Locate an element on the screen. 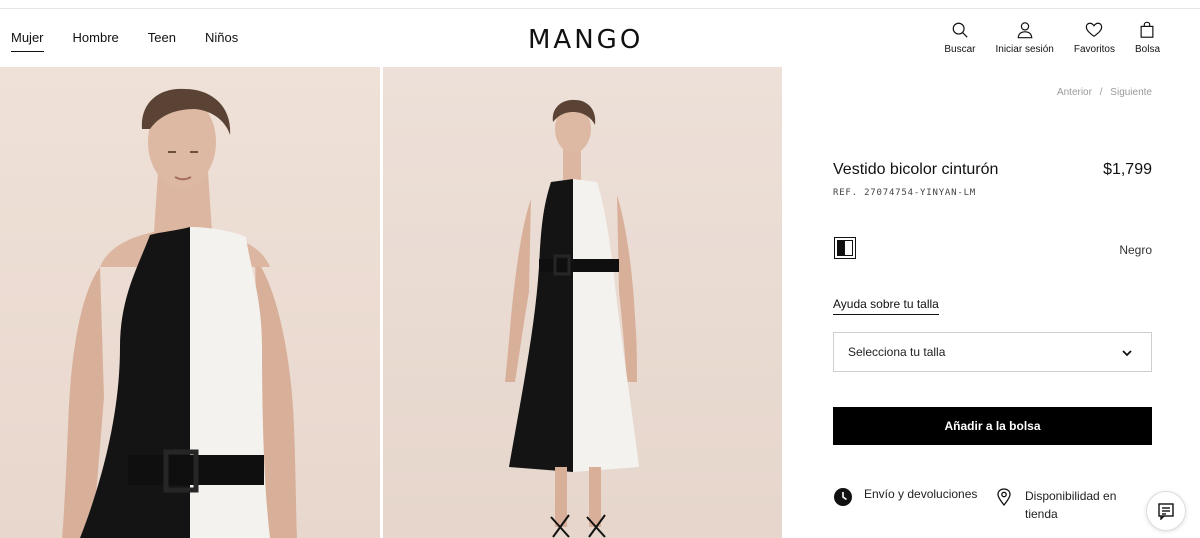 The image size is (1200, 538). swatch-pattern is located at coordinates (845, 248).